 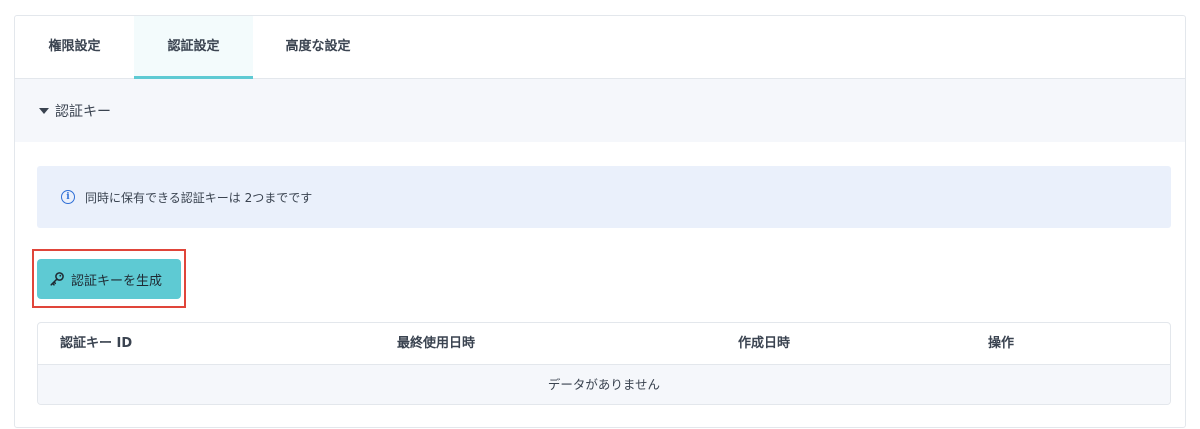 What do you see at coordinates (44, 110) in the screenshot?
I see `caret-down-icon` at bounding box center [44, 110].